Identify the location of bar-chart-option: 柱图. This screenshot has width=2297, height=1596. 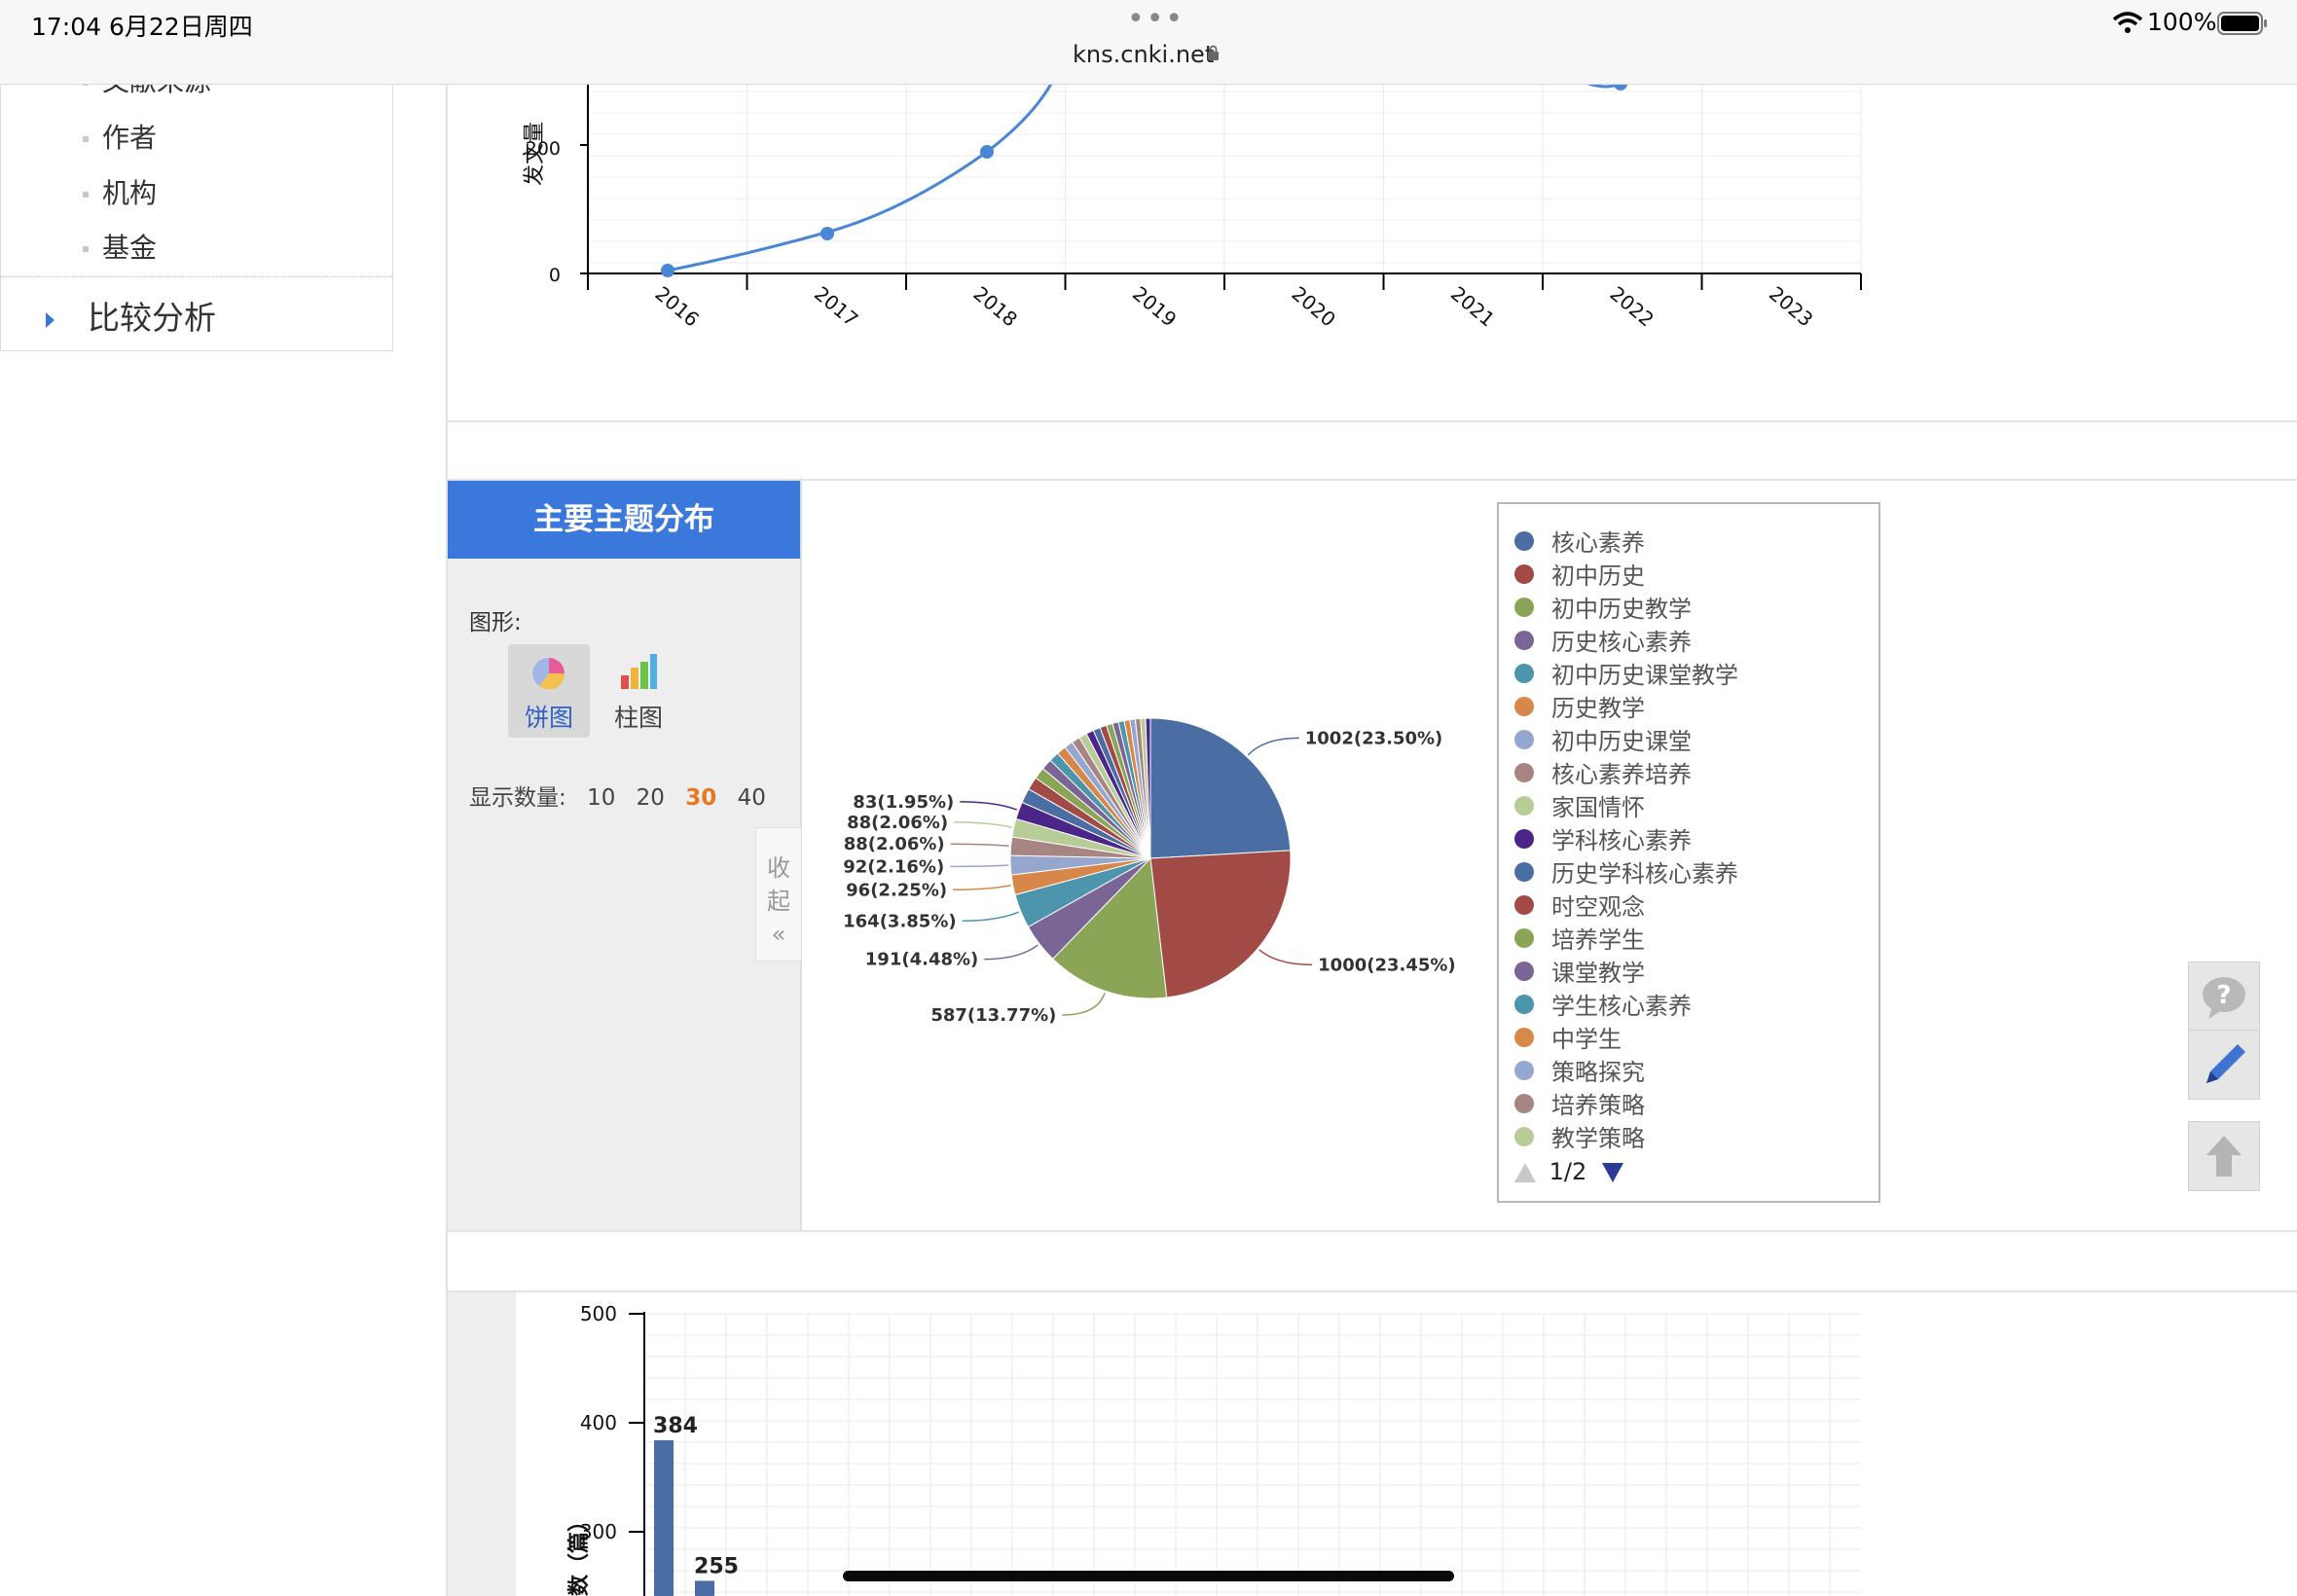
(638, 691).